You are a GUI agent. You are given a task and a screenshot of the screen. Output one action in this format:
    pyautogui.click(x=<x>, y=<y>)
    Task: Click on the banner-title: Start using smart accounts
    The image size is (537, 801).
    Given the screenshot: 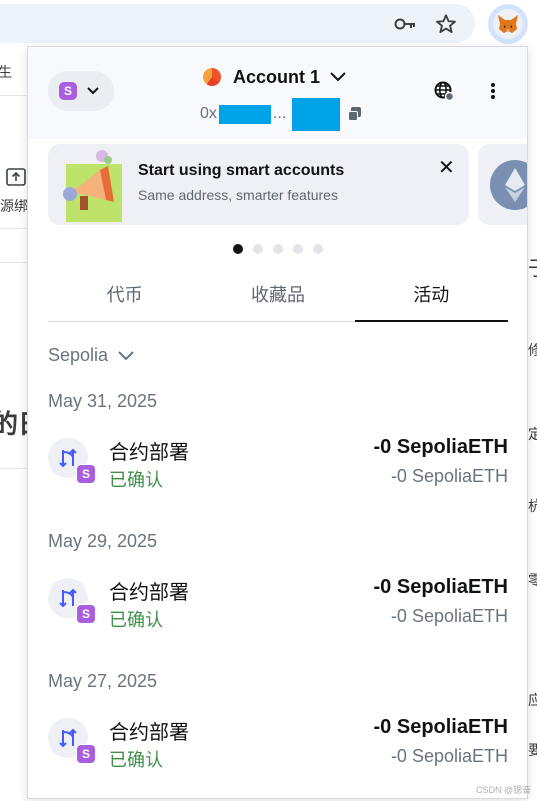 What is the action you would take?
    pyautogui.click(x=241, y=170)
    